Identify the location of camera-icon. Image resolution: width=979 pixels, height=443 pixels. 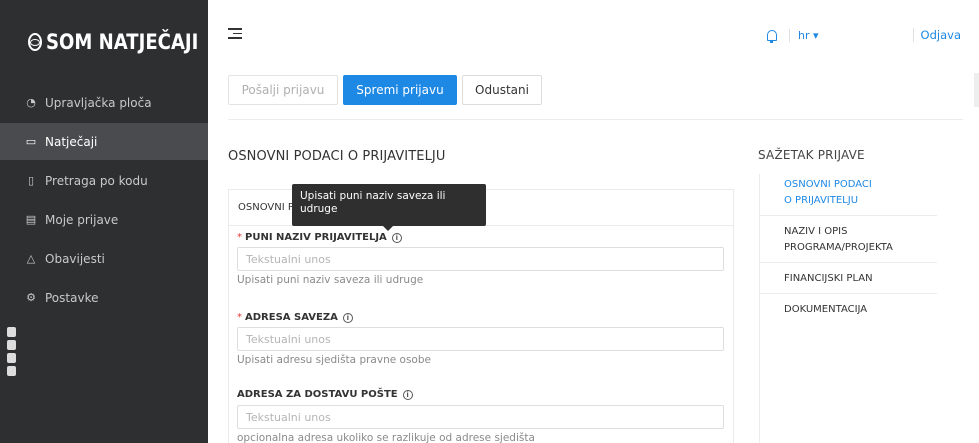
(11, 332).